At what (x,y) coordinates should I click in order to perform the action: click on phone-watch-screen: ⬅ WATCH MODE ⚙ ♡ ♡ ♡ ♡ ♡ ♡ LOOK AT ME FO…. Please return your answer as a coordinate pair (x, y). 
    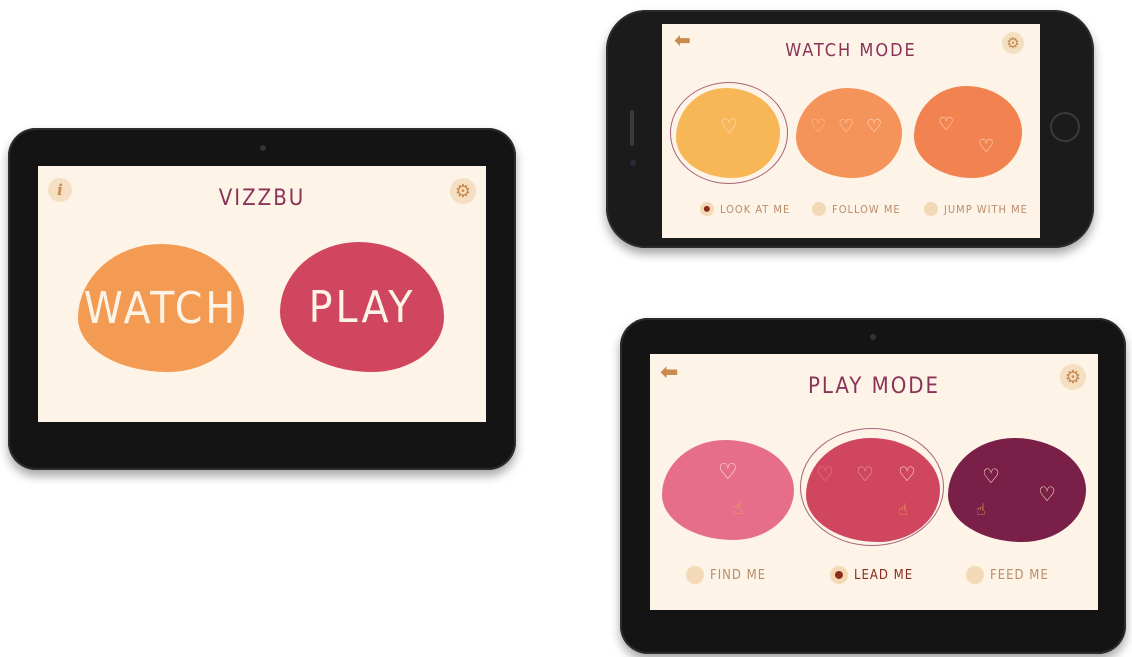
    Looking at the image, I should click on (851, 131).